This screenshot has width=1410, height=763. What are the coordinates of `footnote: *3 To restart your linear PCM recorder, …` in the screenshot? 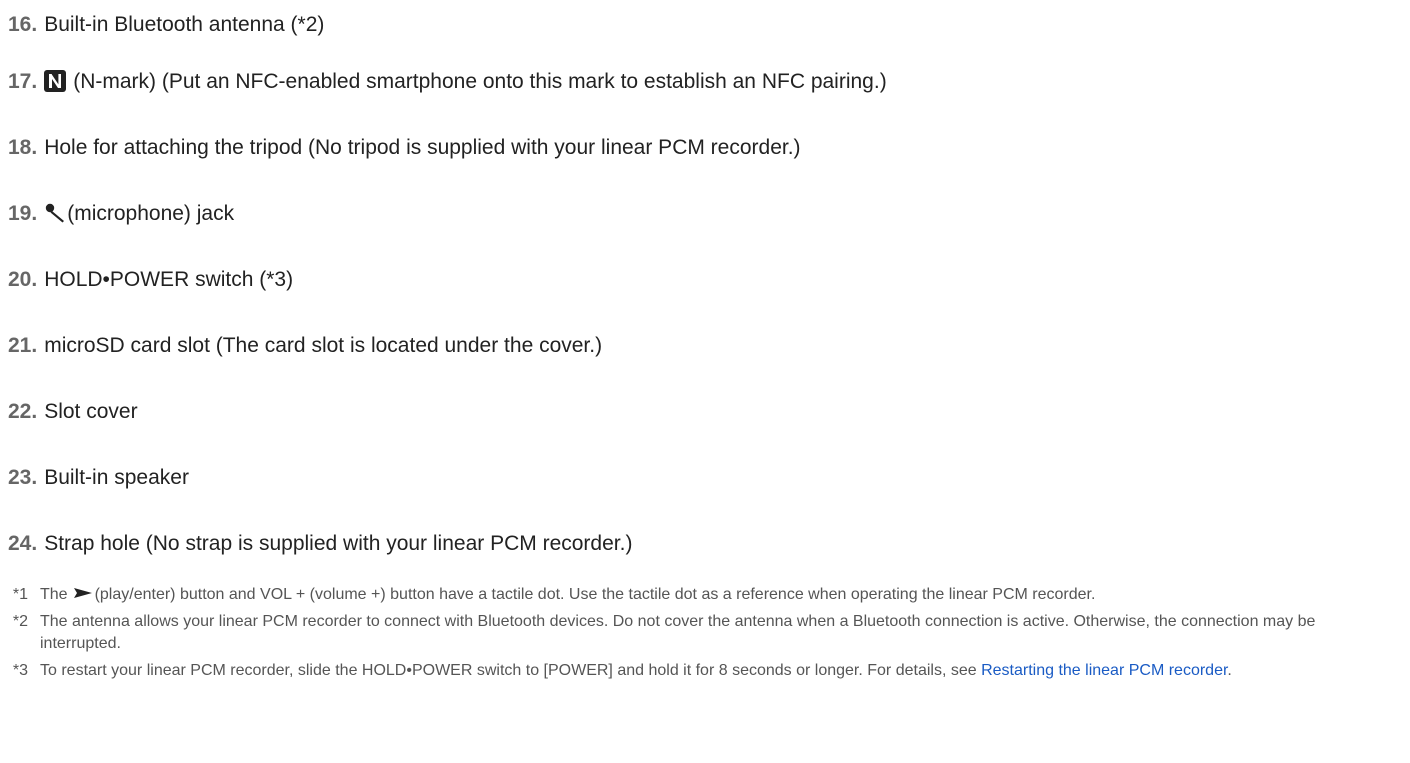 It's located at (705, 671).